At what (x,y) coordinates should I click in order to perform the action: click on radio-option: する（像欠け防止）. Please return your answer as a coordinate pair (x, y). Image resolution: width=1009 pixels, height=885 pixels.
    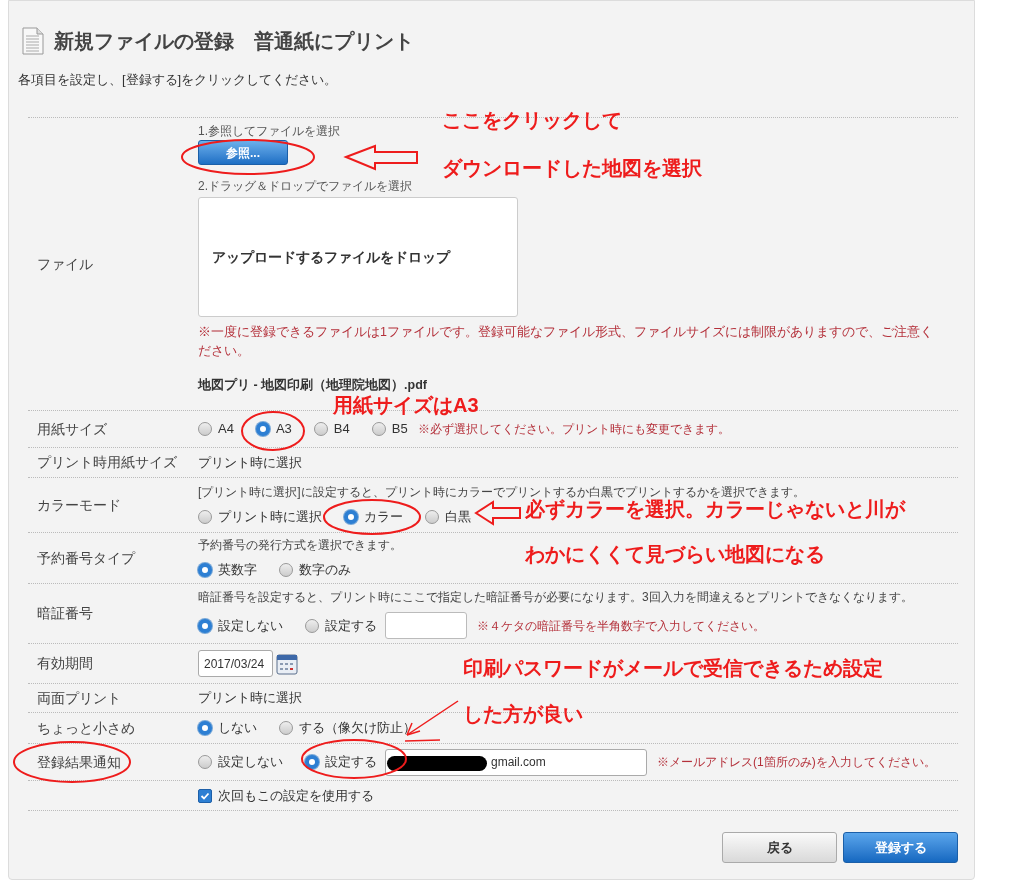
    Looking at the image, I should click on (347, 728).